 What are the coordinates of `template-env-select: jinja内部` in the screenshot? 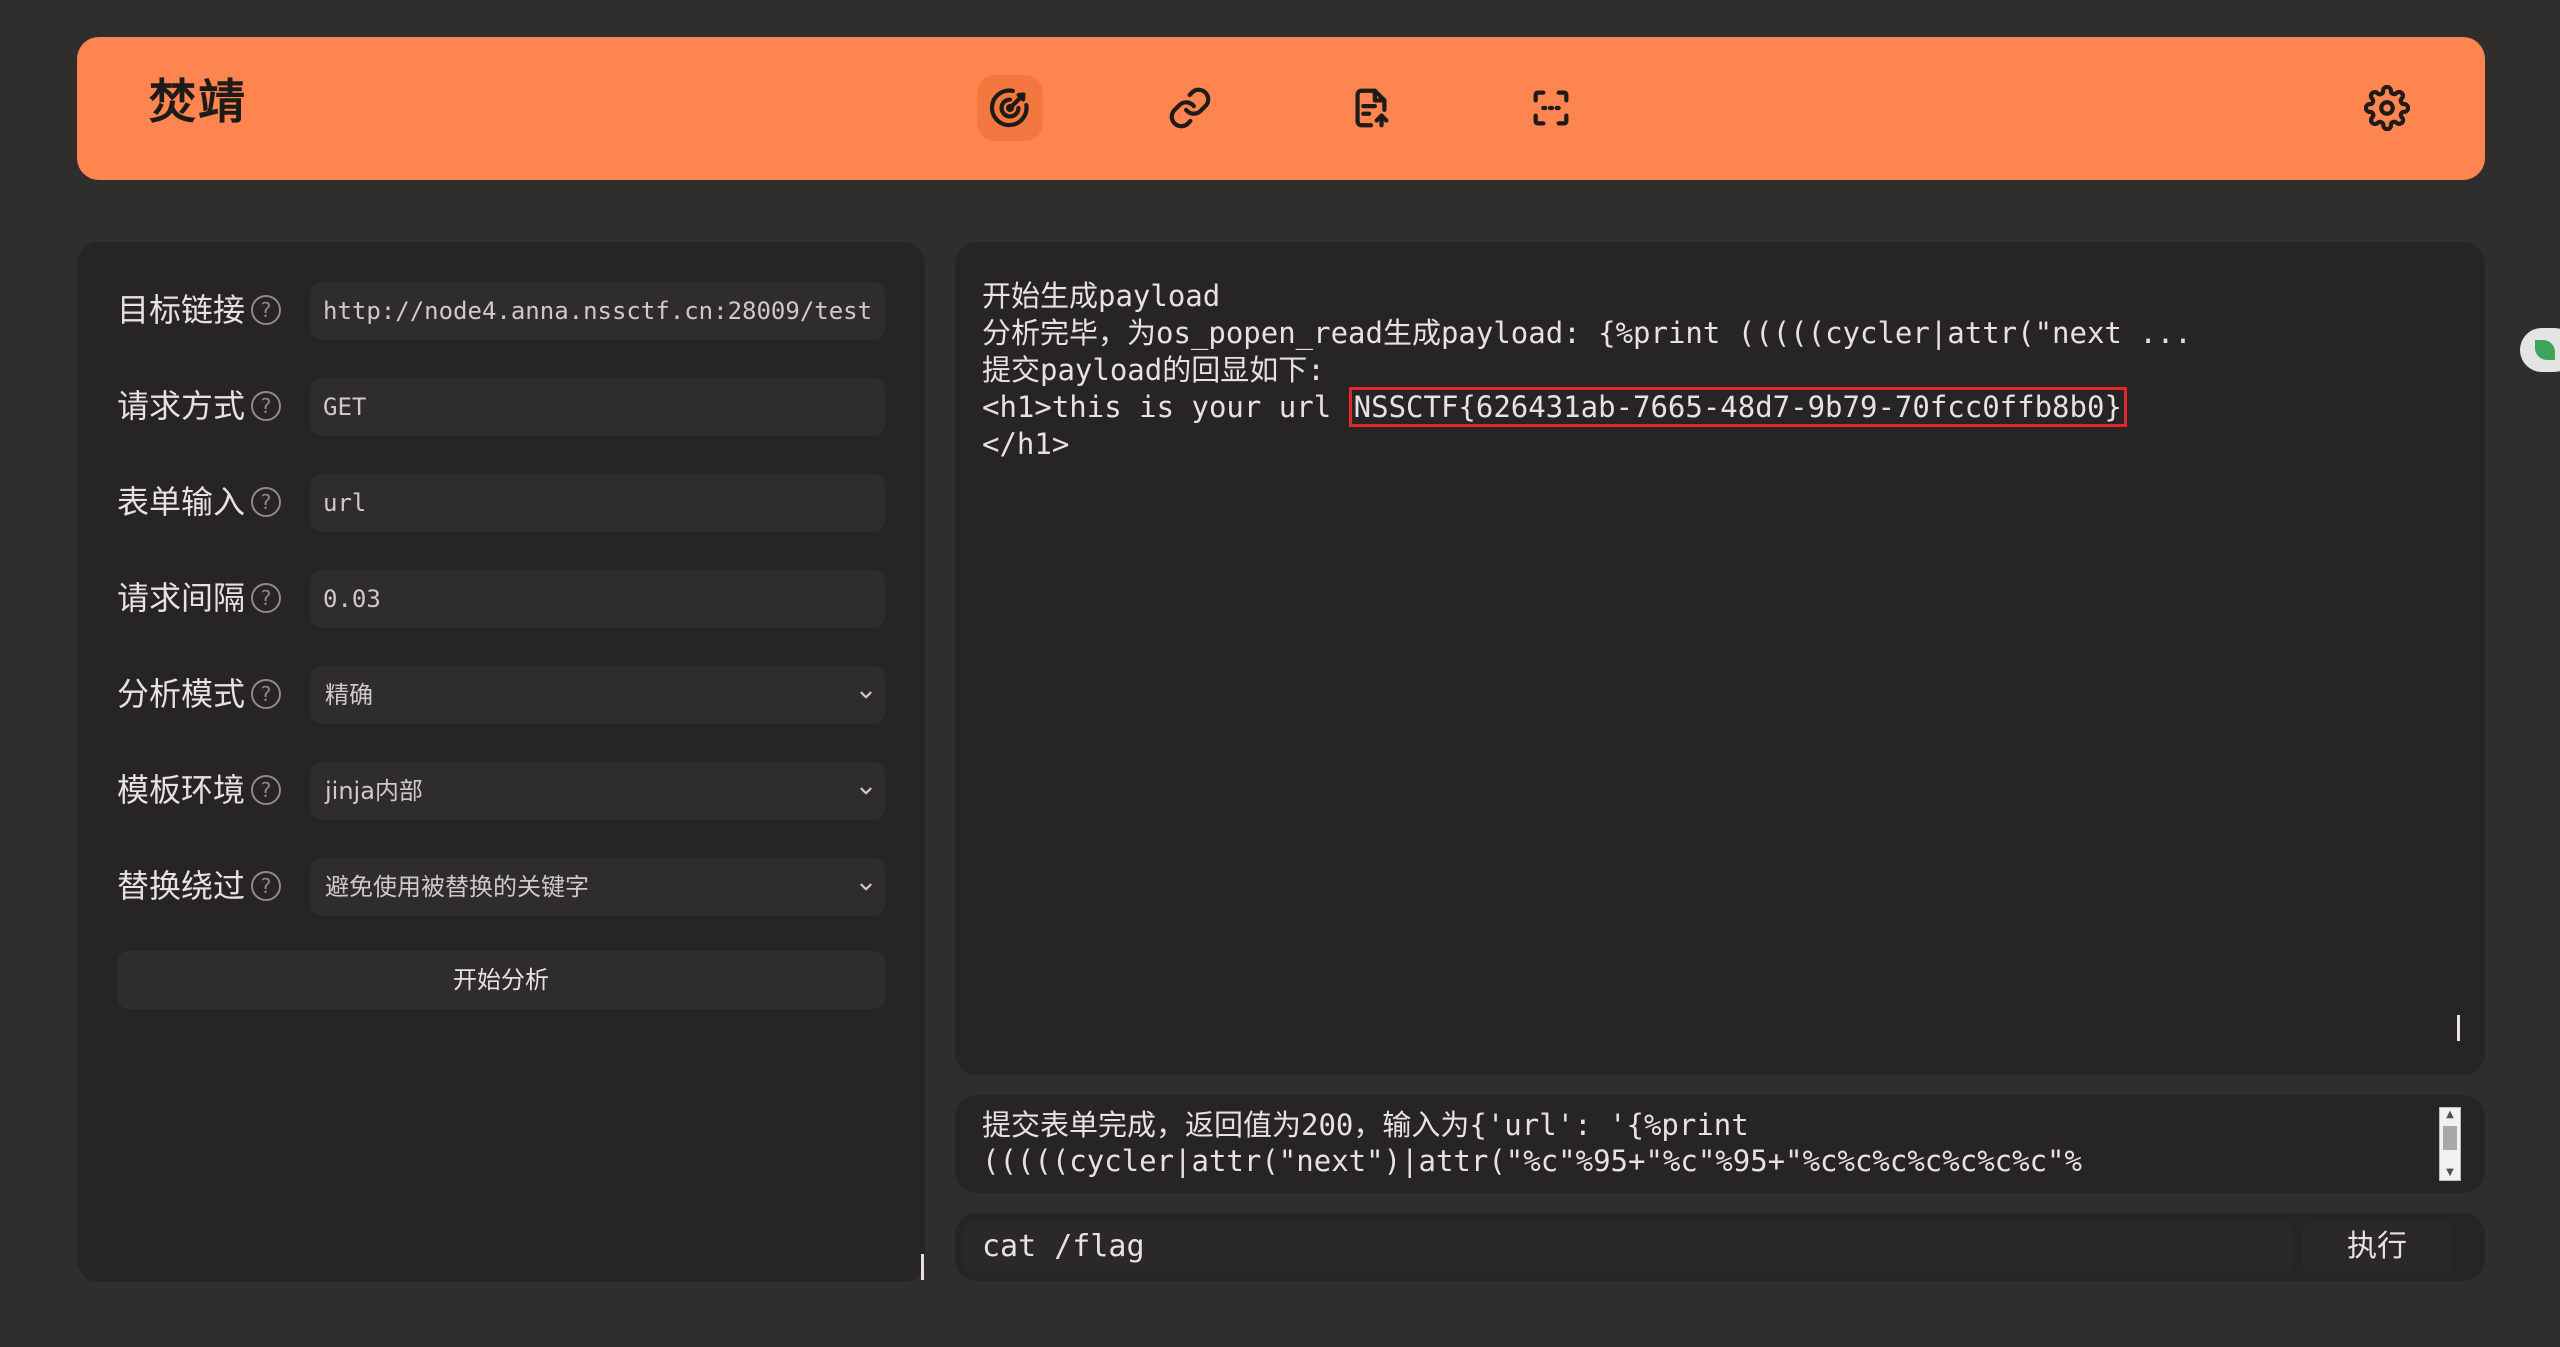 It's located at (597, 791).